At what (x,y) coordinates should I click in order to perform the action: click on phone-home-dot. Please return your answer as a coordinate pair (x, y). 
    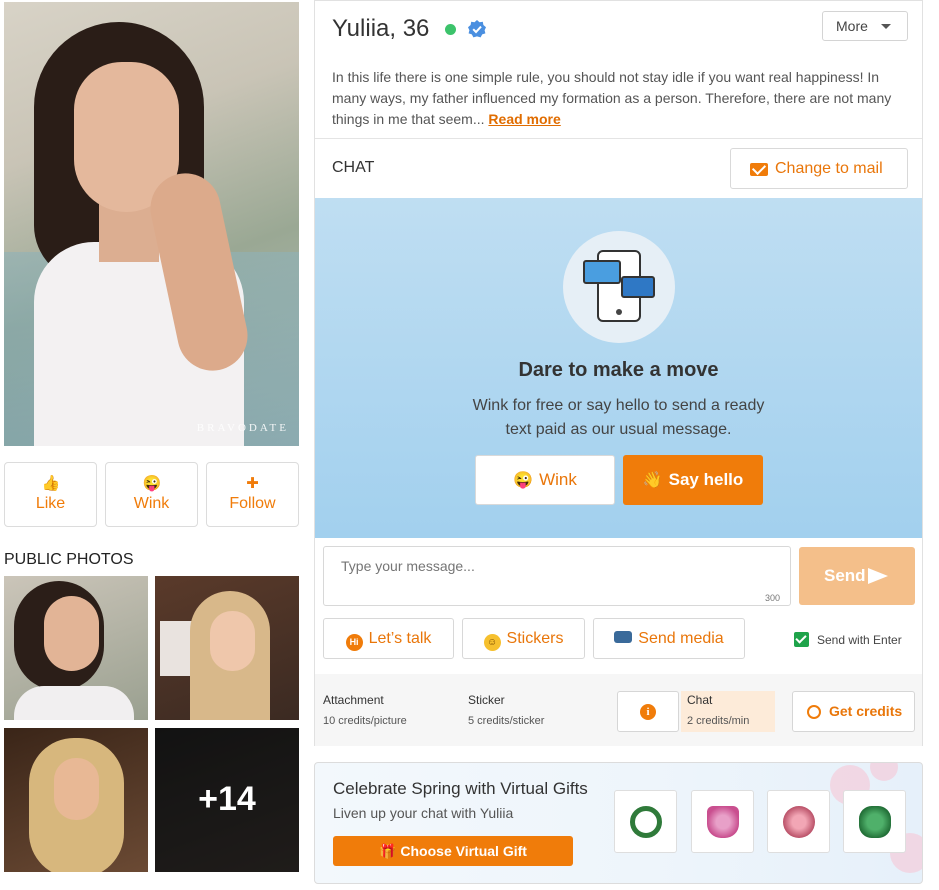
    Looking at the image, I should click on (619, 312).